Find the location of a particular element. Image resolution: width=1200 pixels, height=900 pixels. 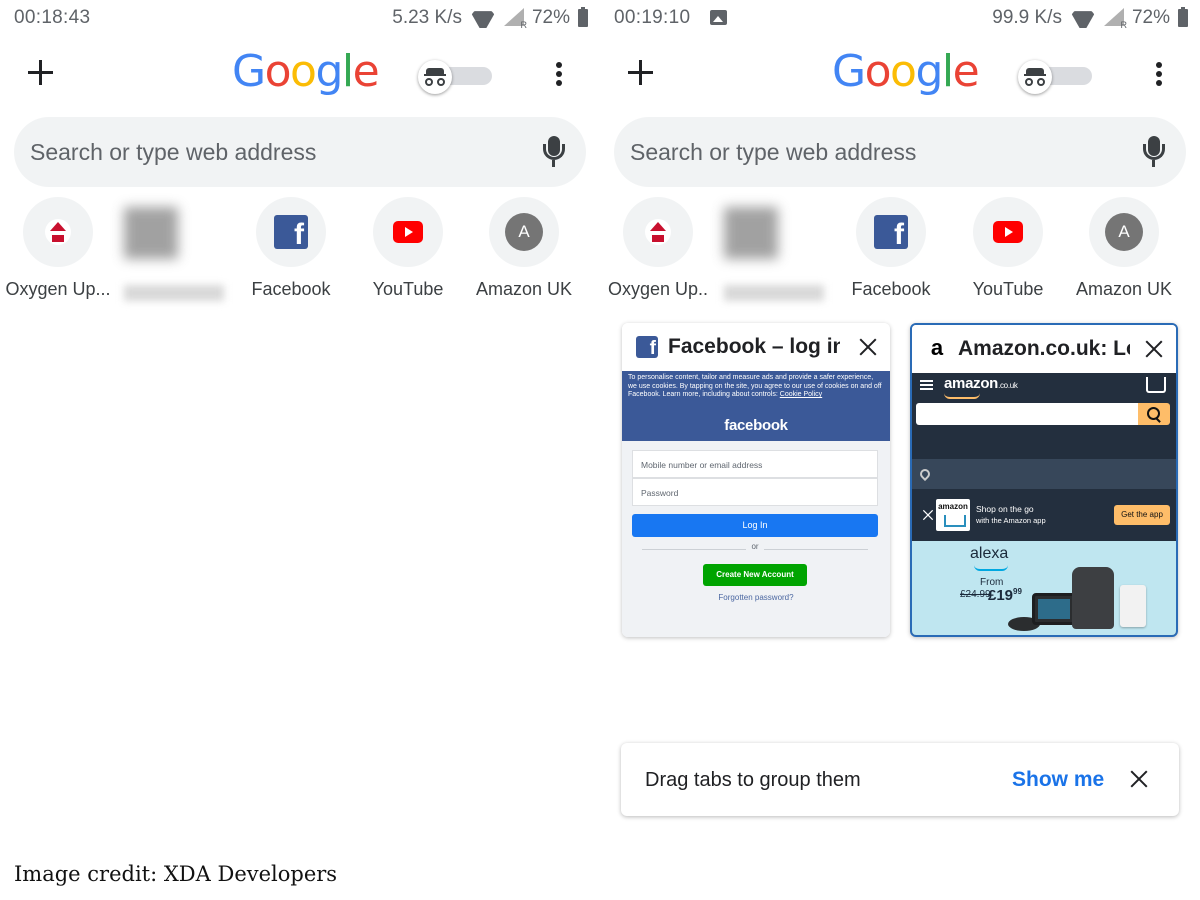

echo-flex-image is located at coordinates (1133, 606).